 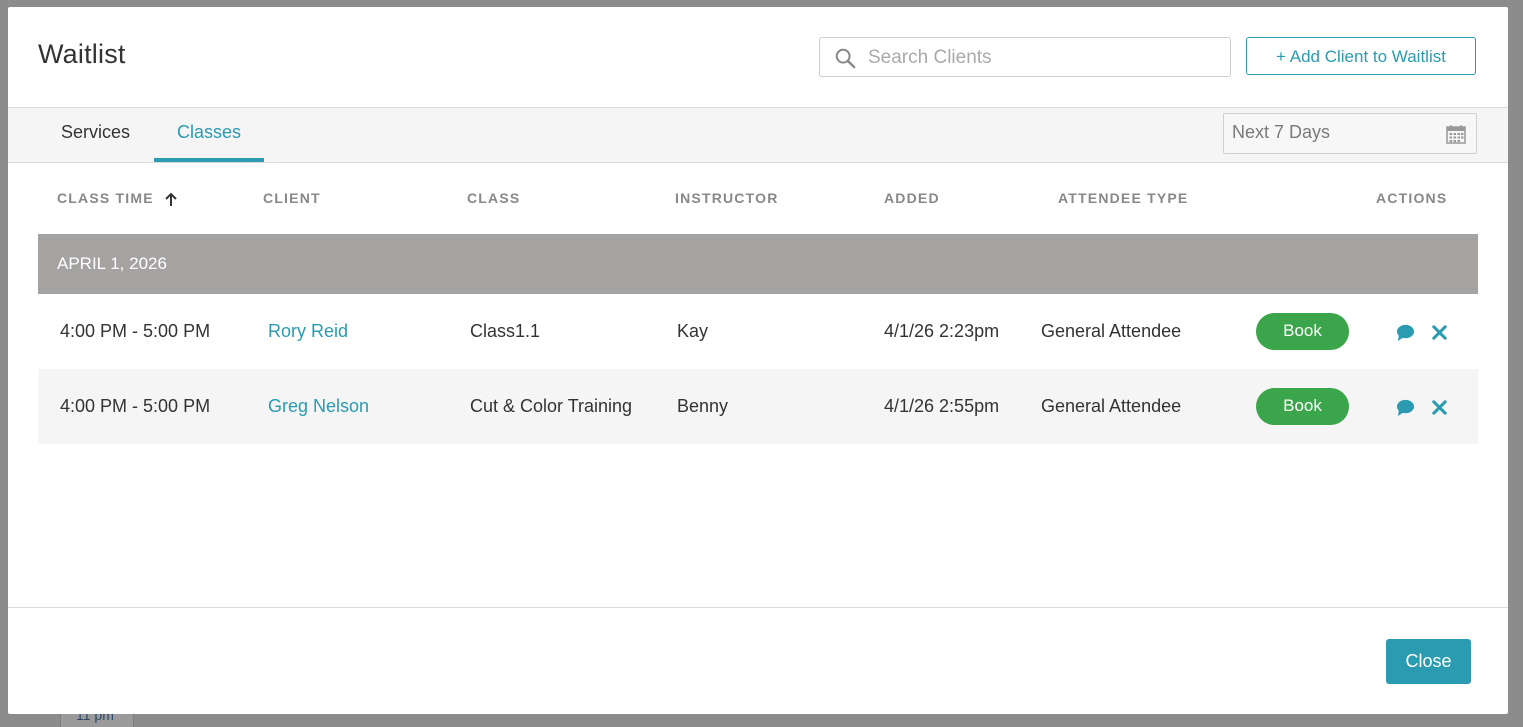 I want to click on search-icon, so click(x=845, y=58).